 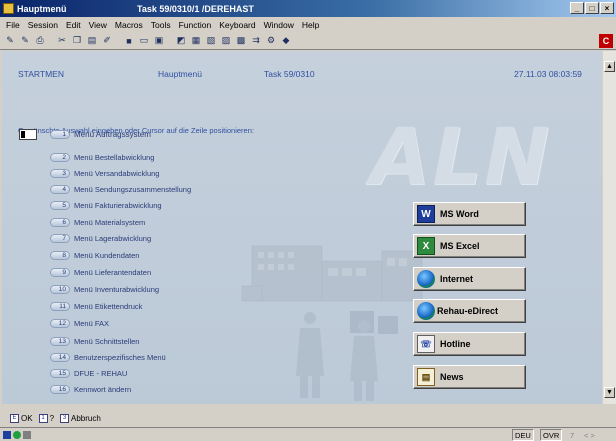 What do you see at coordinates (107, 41) in the screenshot?
I see `edit-icon: ✐` at bounding box center [107, 41].